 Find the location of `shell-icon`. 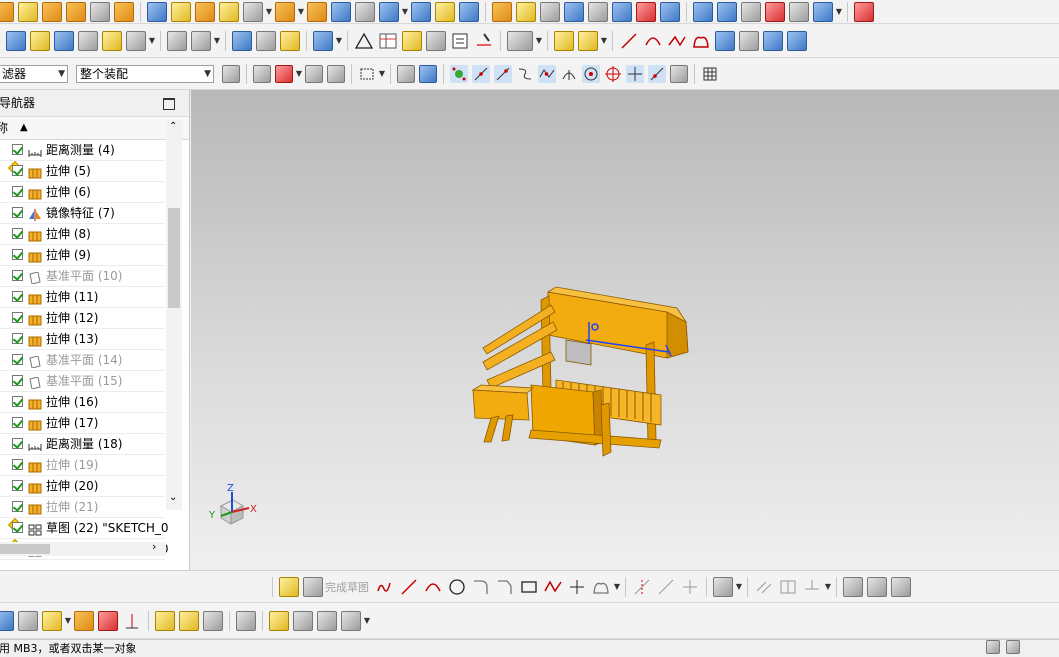

shell-icon is located at coordinates (389, 11).